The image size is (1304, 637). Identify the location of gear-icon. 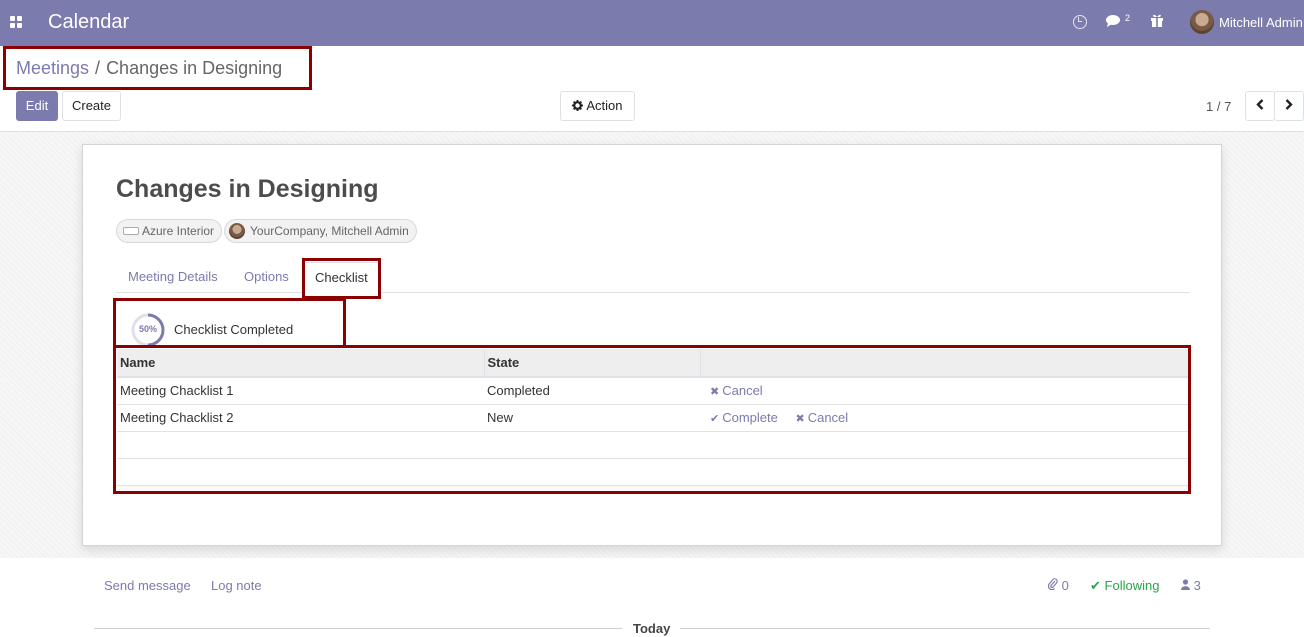
(578, 107).